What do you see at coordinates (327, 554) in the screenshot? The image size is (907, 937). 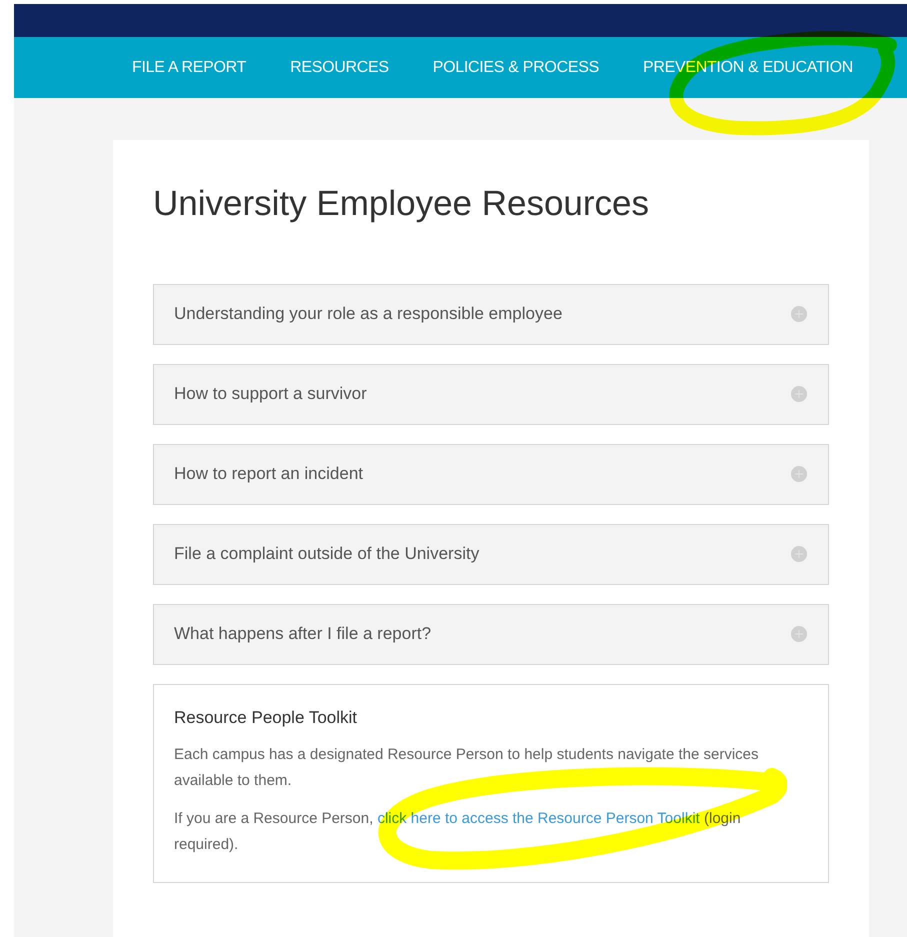 I see `accordion-label: File a complaint outside of the University` at bounding box center [327, 554].